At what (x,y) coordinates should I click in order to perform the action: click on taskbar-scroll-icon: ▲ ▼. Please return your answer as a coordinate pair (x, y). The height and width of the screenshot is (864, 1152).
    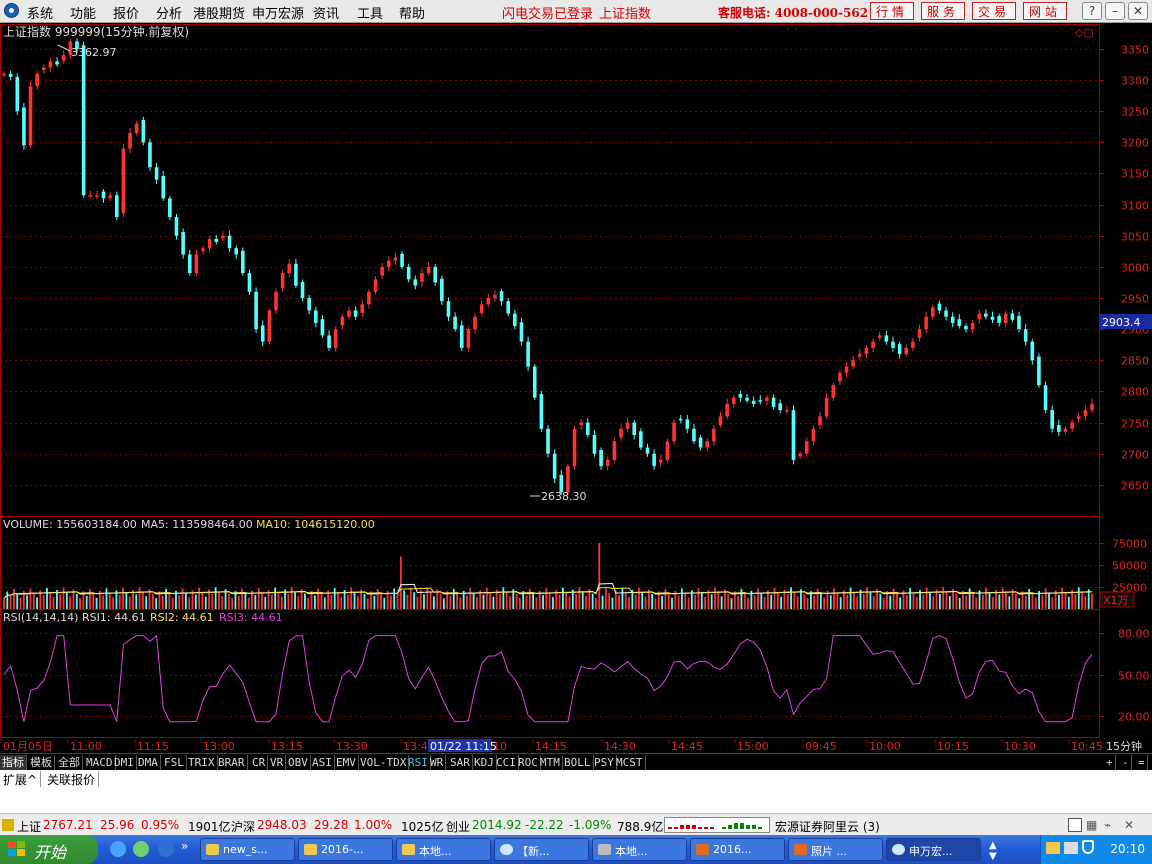
    Looking at the image, I should click on (993, 851).